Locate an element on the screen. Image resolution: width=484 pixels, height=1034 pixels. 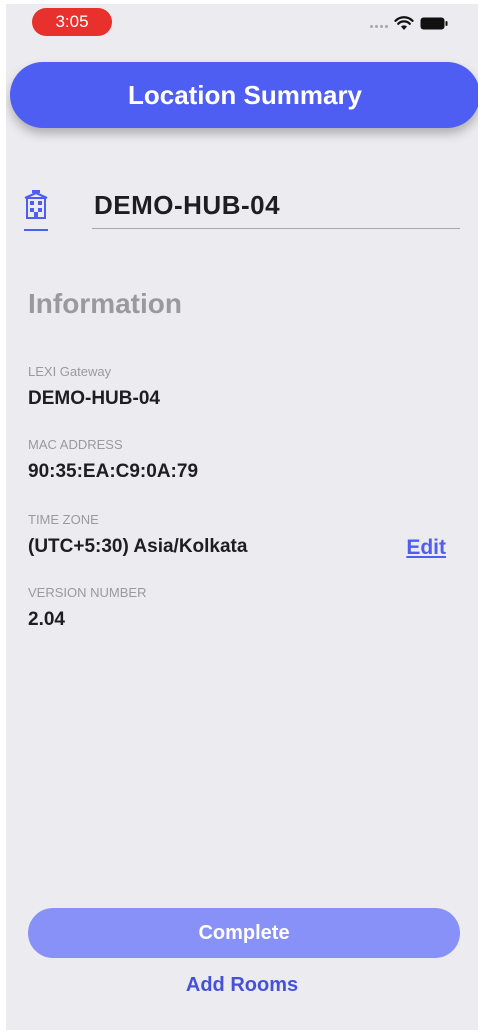
gateway-label: LEXI Gateway is located at coordinates (70, 371).